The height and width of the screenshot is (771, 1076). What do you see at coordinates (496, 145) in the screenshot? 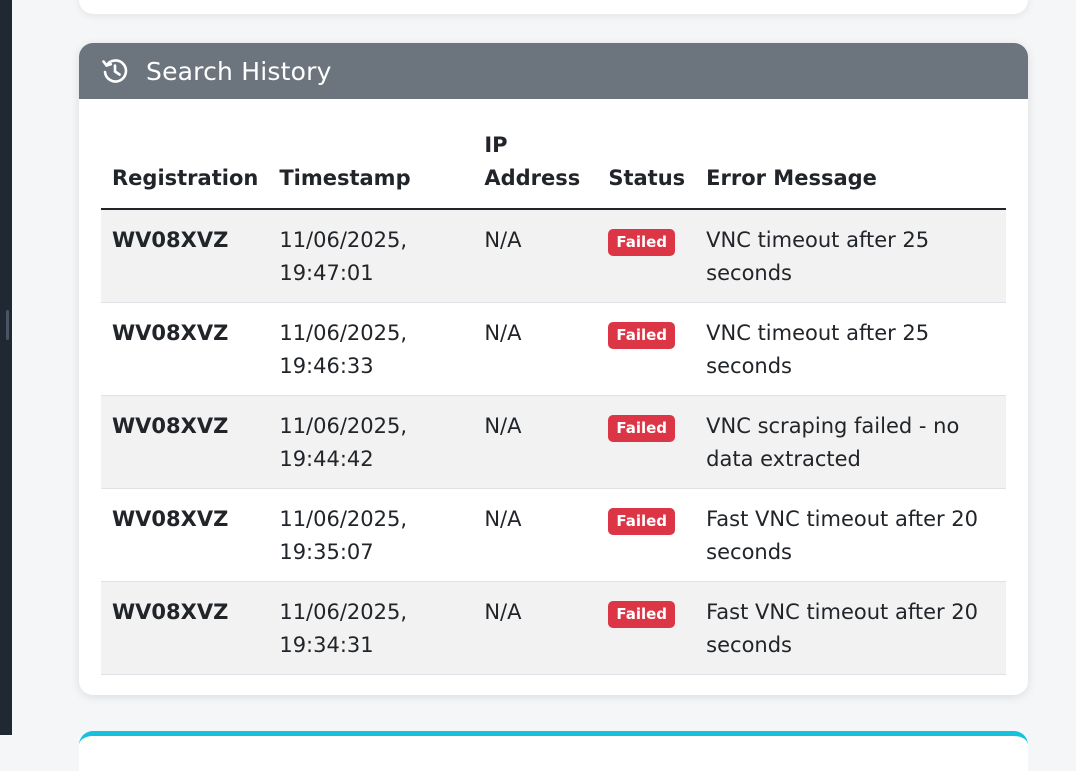
I see `ip-header-line1: IP` at bounding box center [496, 145].